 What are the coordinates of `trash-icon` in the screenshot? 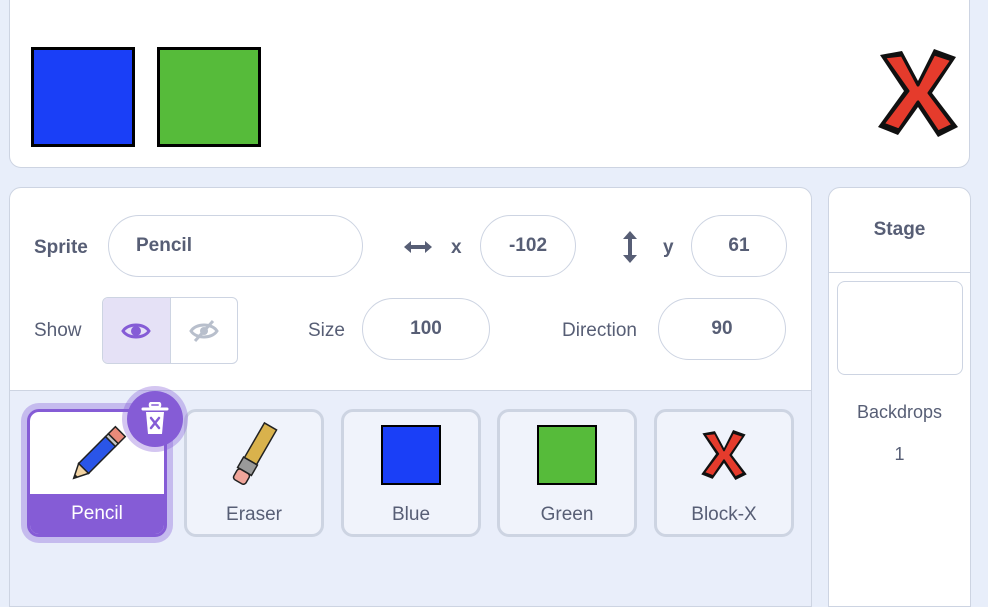 It's located at (155, 418).